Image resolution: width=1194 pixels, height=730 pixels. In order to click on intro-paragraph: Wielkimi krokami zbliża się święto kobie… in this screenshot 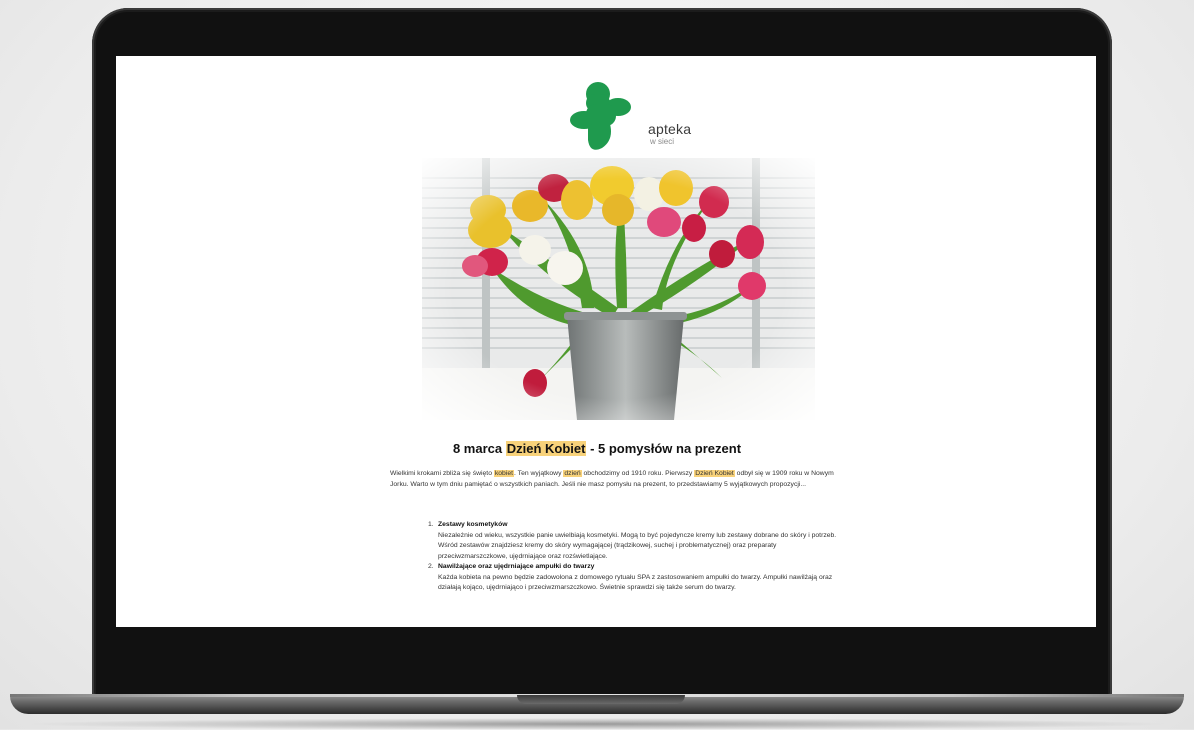, I will do `click(614, 479)`.